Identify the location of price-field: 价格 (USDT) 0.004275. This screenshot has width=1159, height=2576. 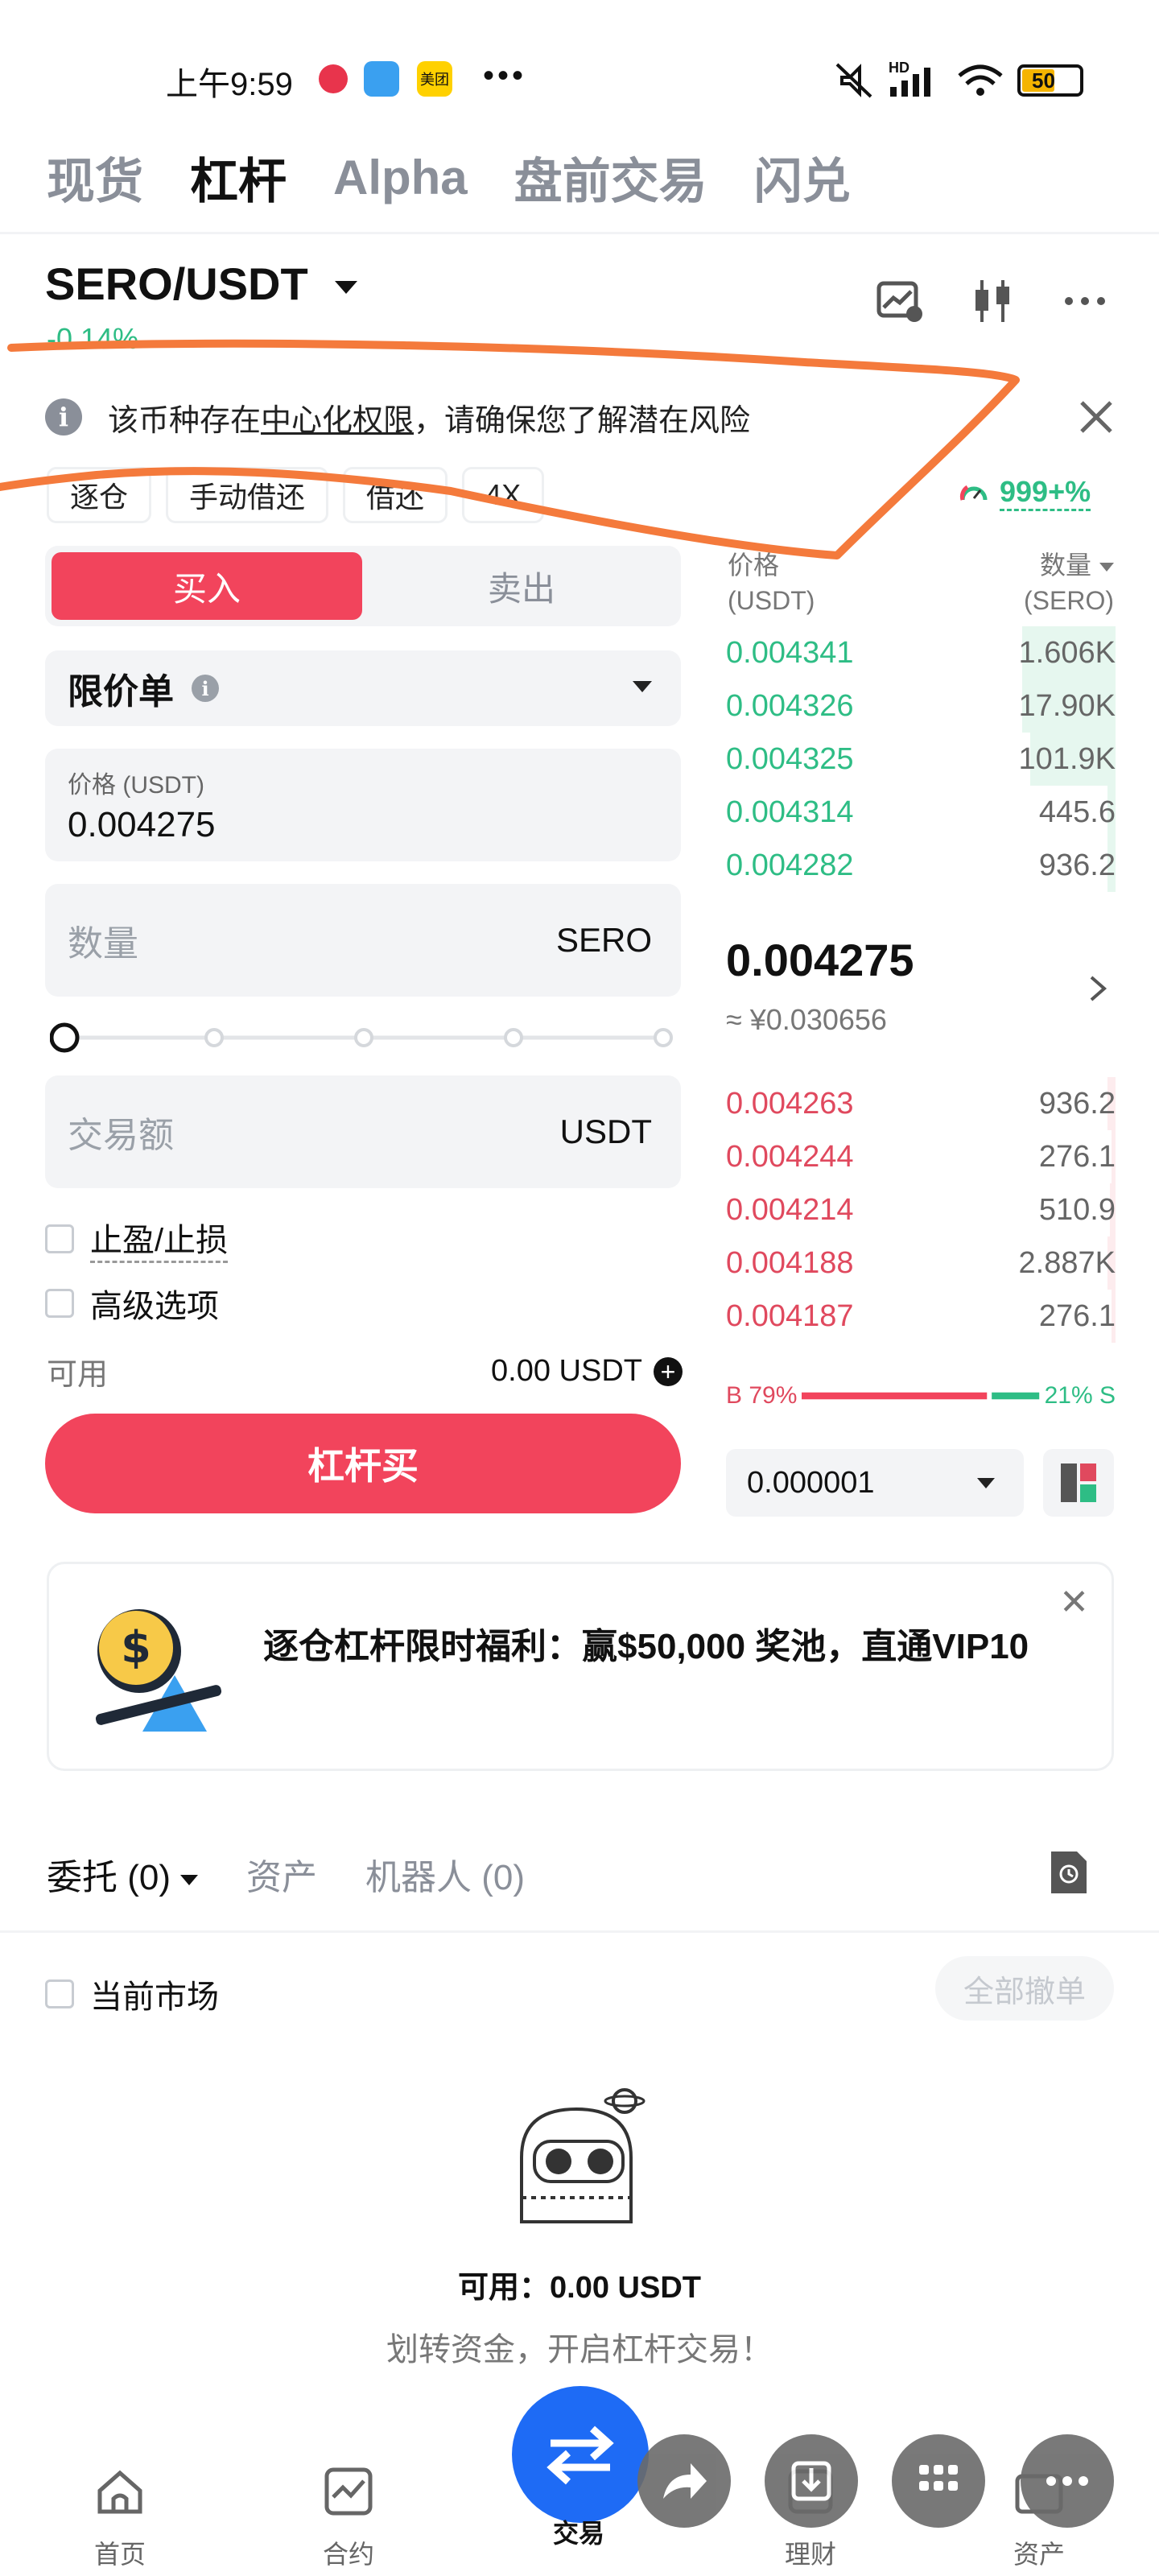
(363, 805).